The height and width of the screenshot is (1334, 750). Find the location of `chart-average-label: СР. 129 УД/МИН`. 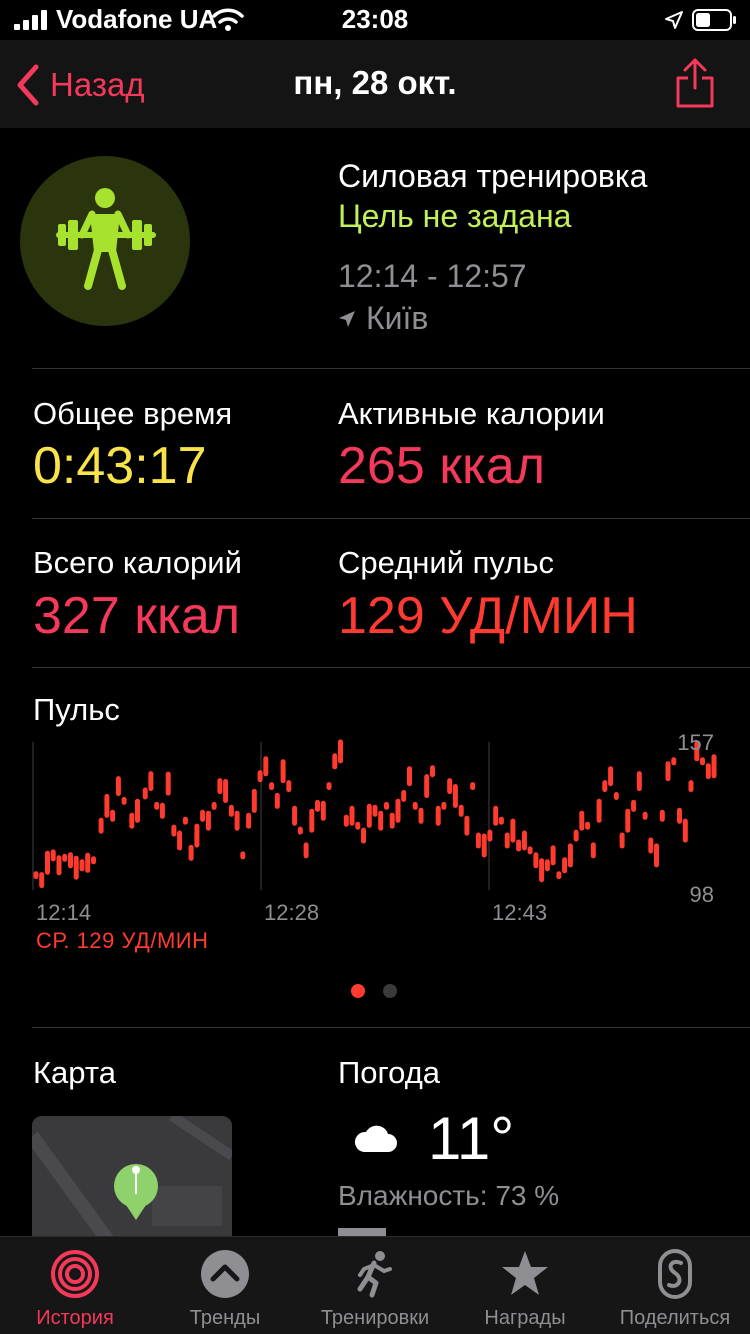

chart-average-label: СР. 129 УД/МИН is located at coordinates (122, 940).